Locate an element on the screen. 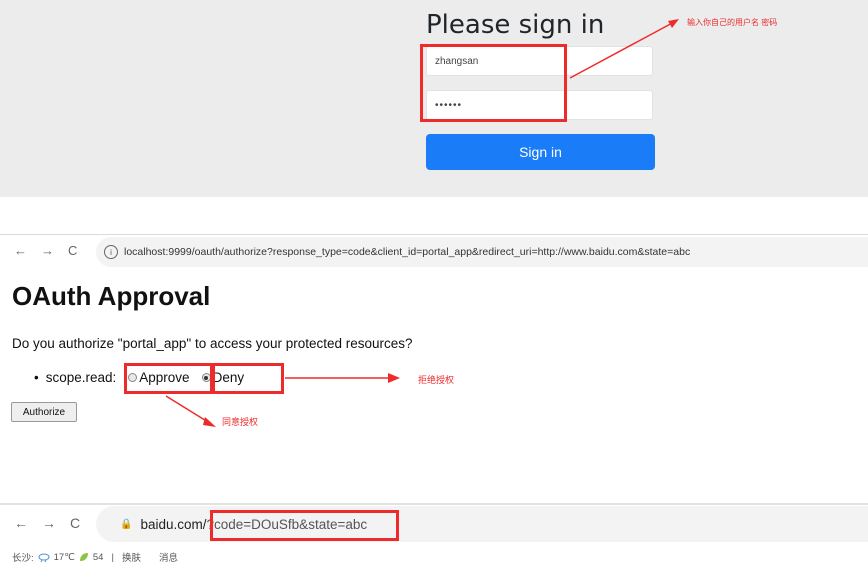 Image resolution: width=868 pixels, height=577 pixels. aqi-value: 54 is located at coordinates (98, 557).